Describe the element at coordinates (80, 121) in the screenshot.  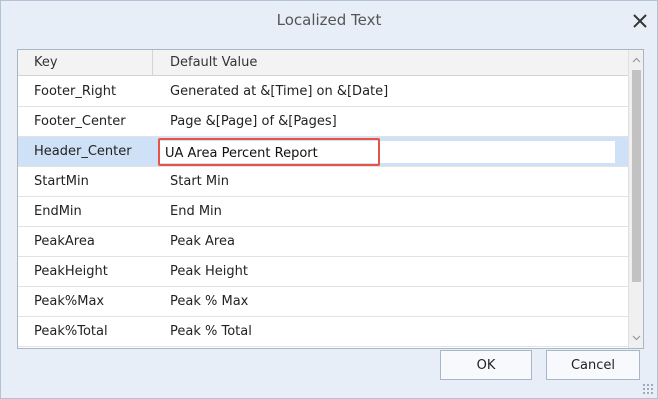
I see `key-cell: Footer_Center` at that location.